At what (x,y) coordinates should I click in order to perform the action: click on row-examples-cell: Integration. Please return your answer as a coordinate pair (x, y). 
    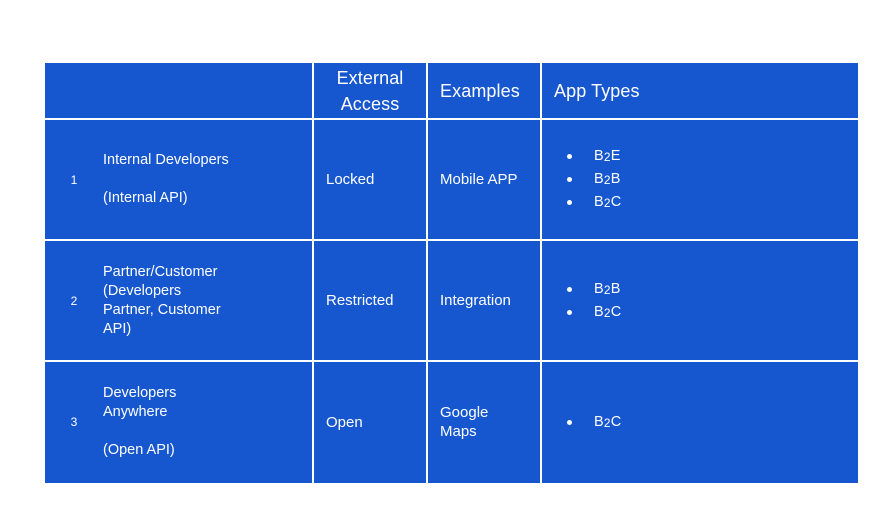
    Looking at the image, I should click on (484, 300).